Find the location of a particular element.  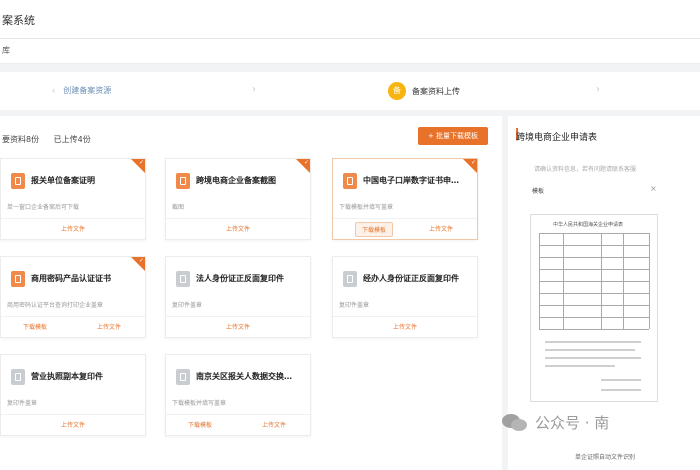

form-preview-image: 中华人民共和国海关企业申请表 is located at coordinates (594, 308).